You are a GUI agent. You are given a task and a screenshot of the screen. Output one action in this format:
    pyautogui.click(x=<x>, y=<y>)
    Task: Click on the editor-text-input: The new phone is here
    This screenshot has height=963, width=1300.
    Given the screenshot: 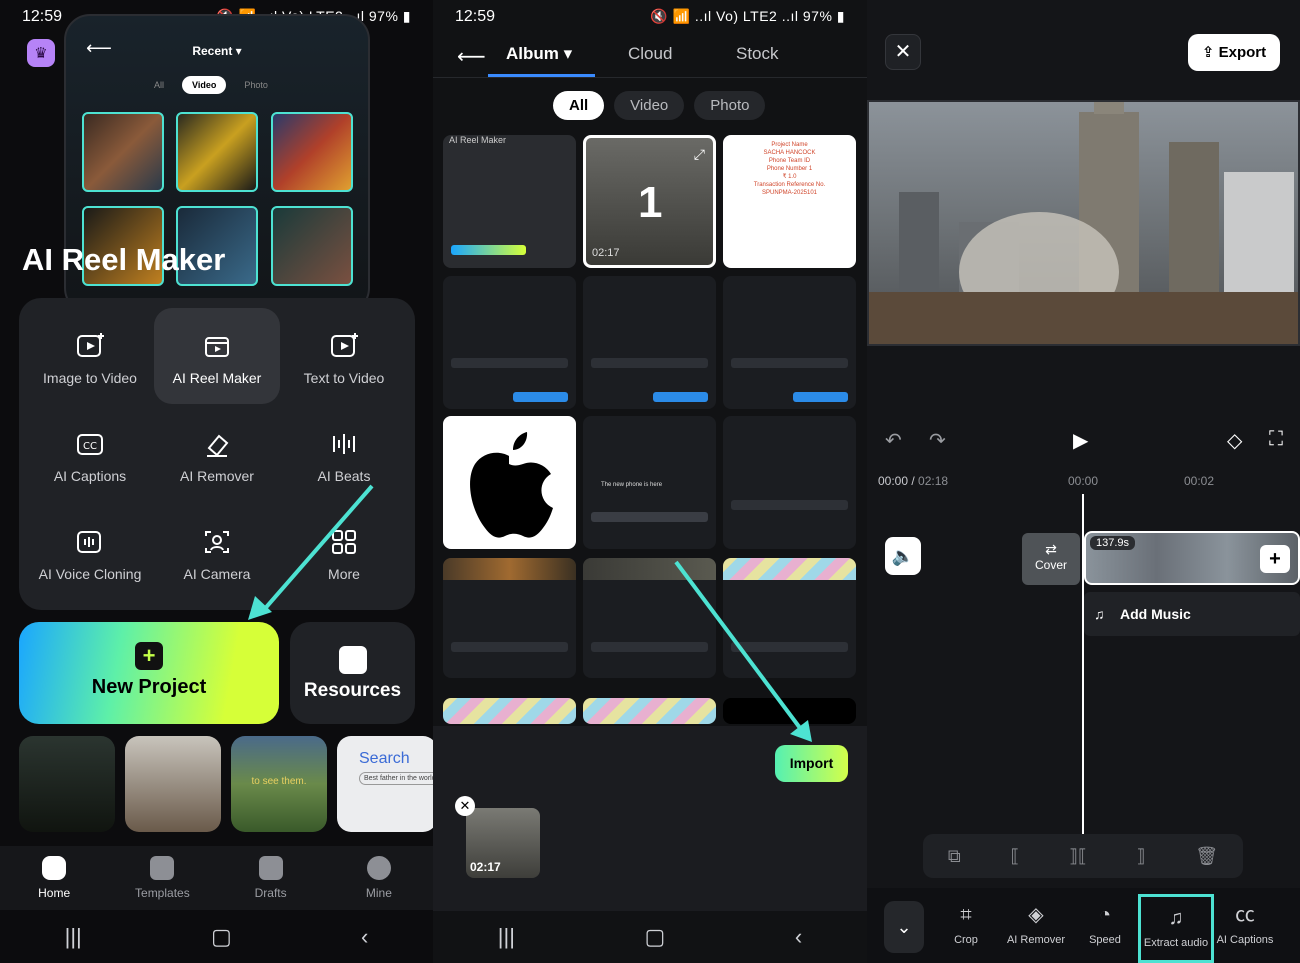 What is the action you would take?
    pyautogui.click(x=632, y=485)
    